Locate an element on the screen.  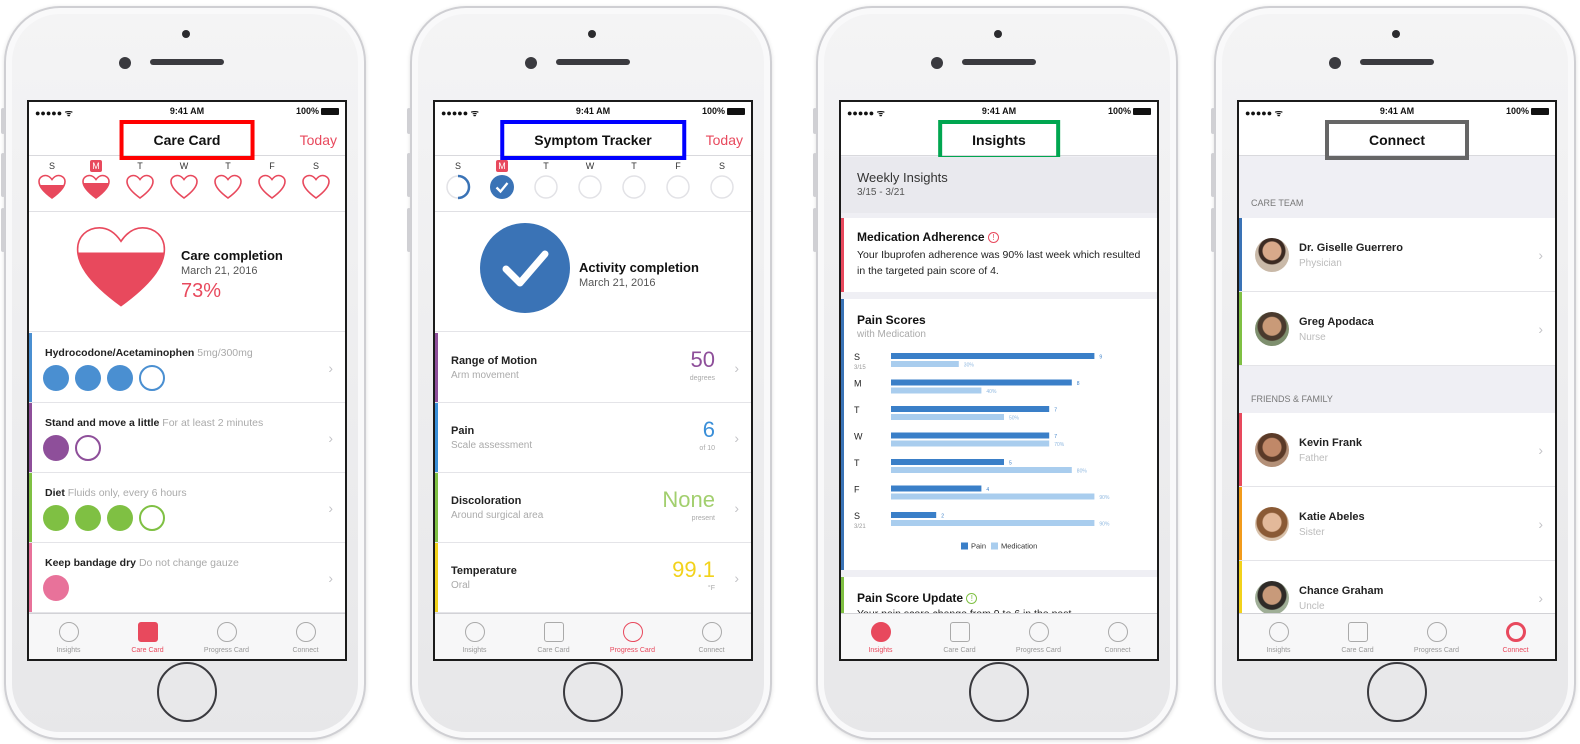
volume-down-button is located at coordinates (1213, 230).